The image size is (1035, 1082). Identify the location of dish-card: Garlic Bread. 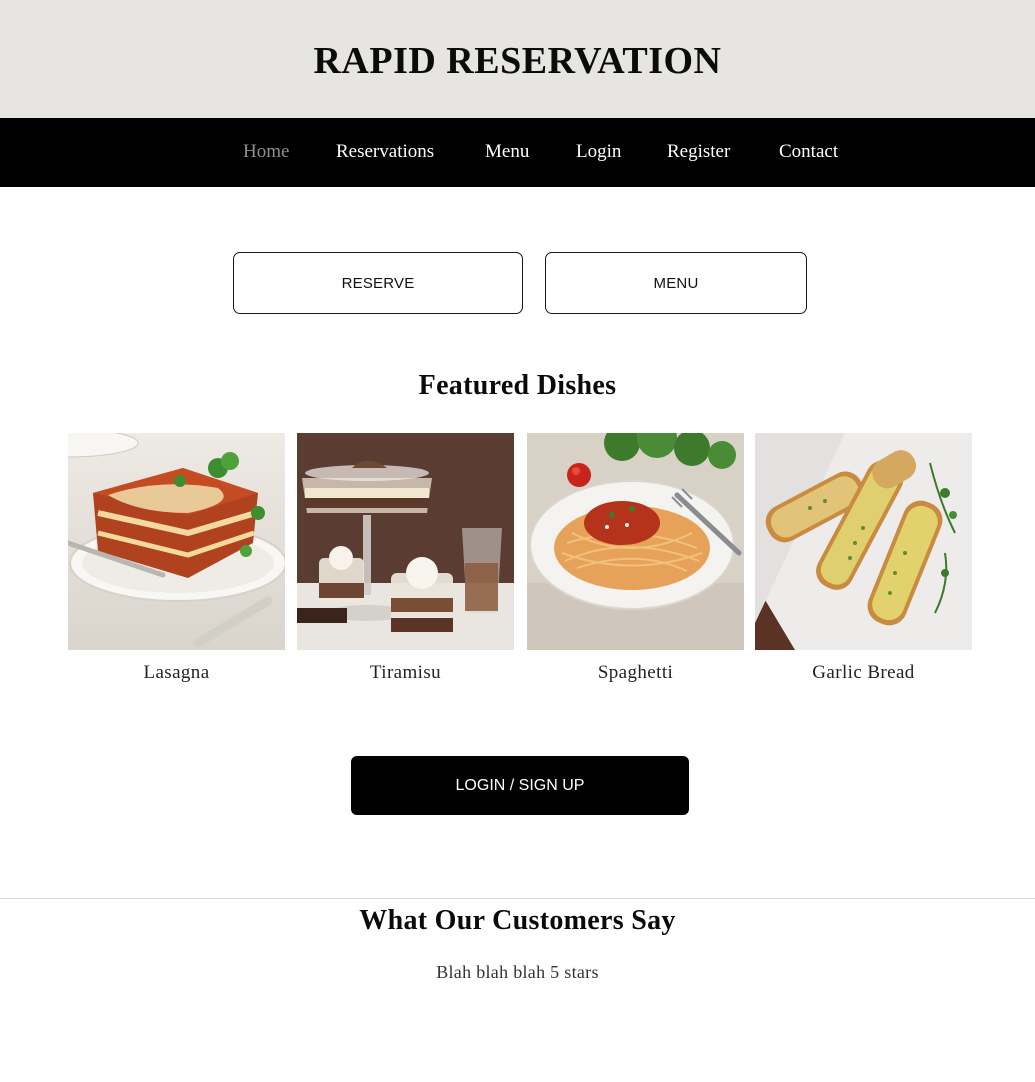
(863, 558).